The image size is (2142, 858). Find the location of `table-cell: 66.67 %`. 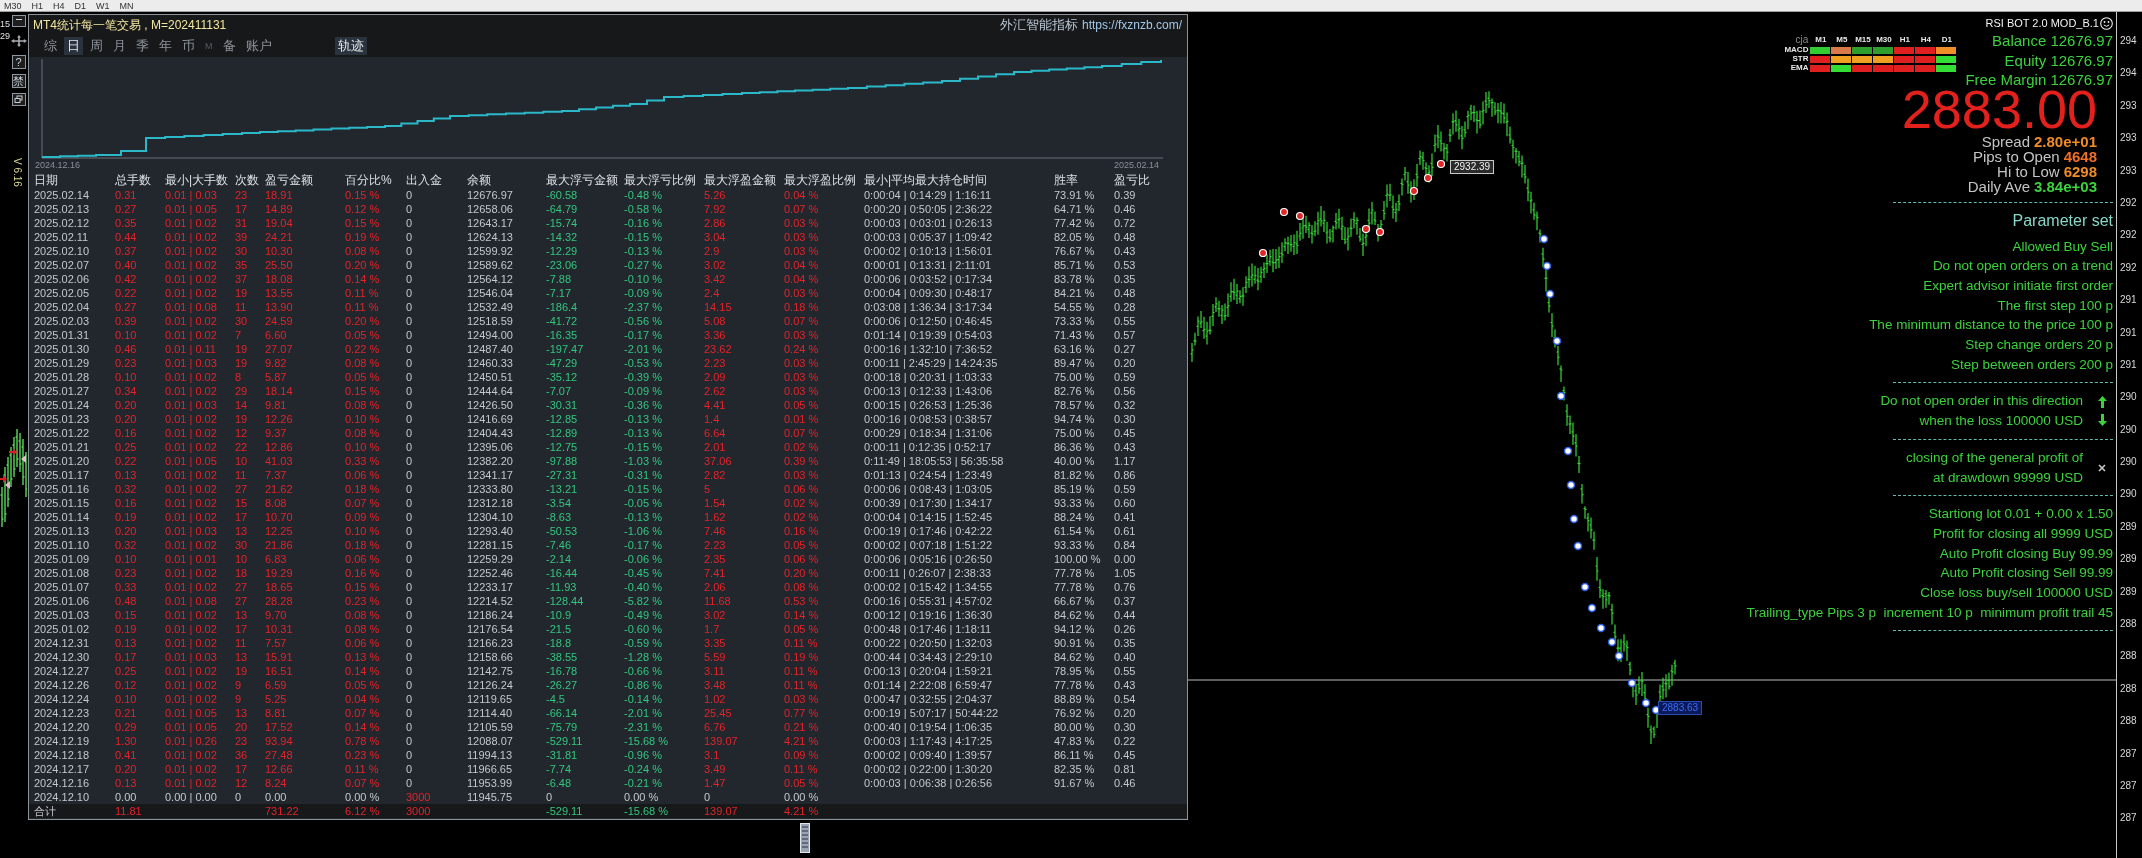

table-cell: 66.67 % is located at coordinates (1074, 601).